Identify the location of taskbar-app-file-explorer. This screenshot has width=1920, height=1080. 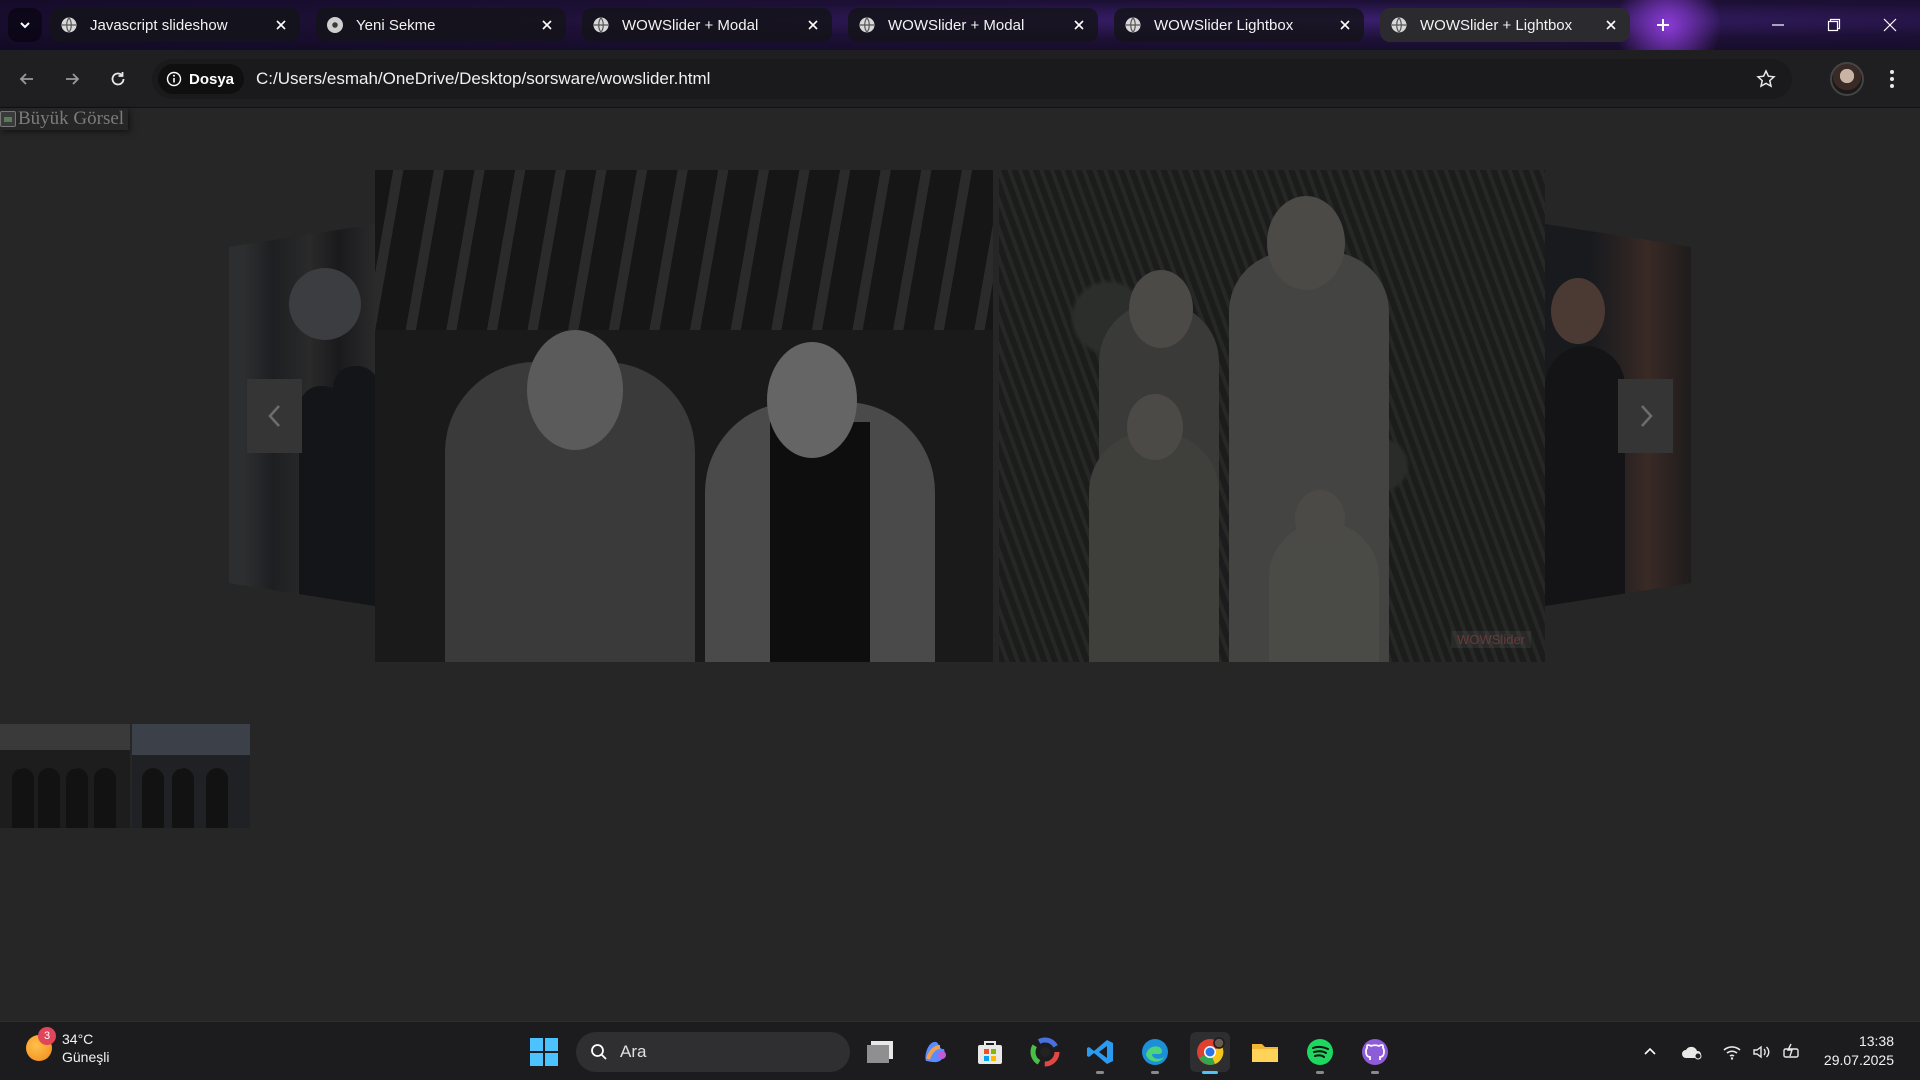
(1265, 1052).